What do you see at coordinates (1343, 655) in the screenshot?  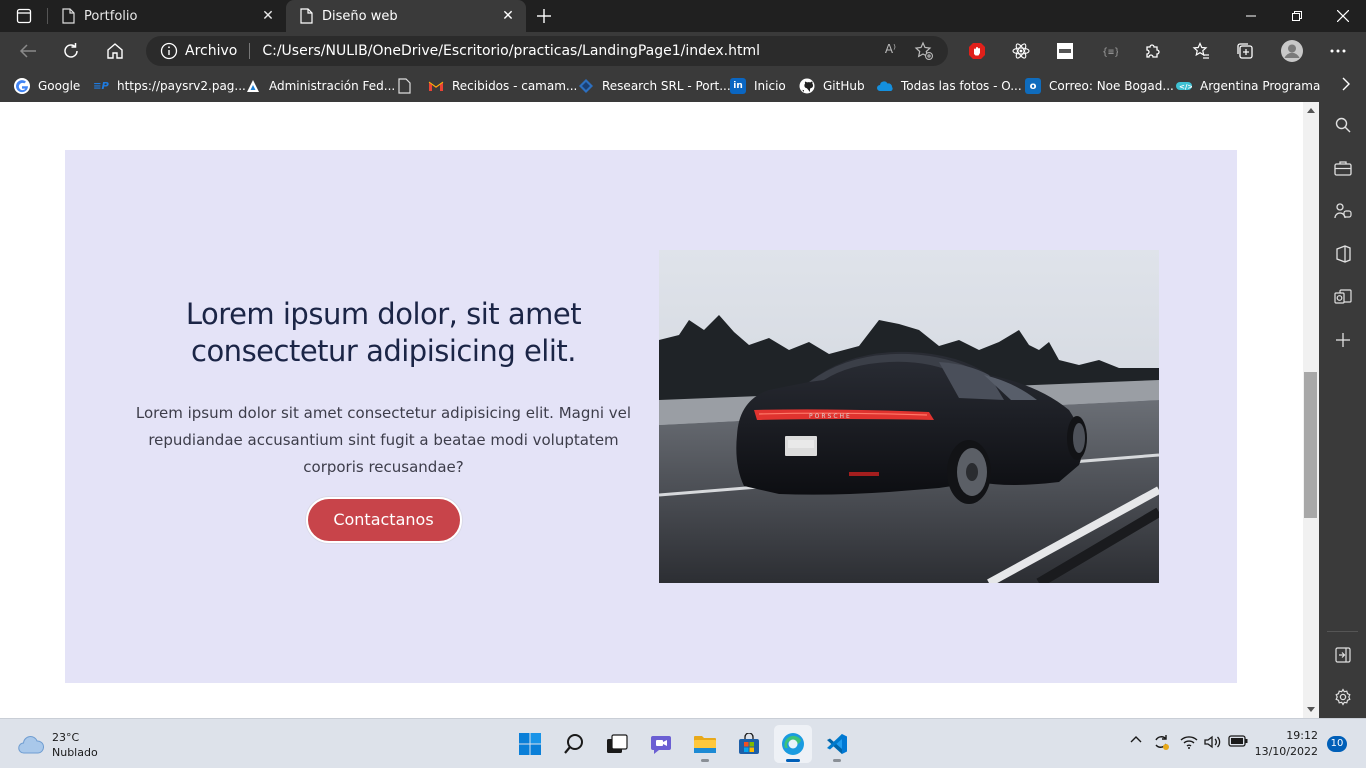 I see `sidebar-hide-button` at bounding box center [1343, 655].